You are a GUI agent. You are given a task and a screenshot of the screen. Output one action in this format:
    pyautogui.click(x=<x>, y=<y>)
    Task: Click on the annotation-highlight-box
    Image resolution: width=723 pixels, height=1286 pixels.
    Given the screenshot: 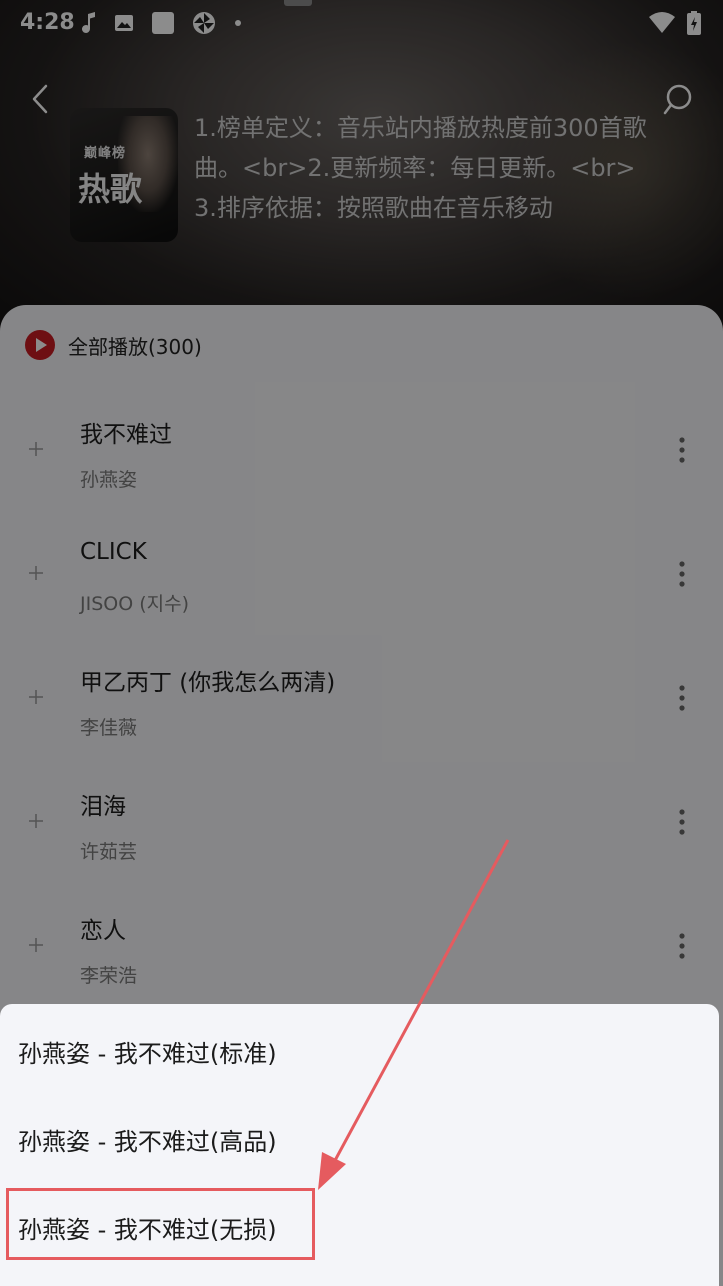 What is the action you would take?
    pyautogui.click(x=160, y=1224)
    